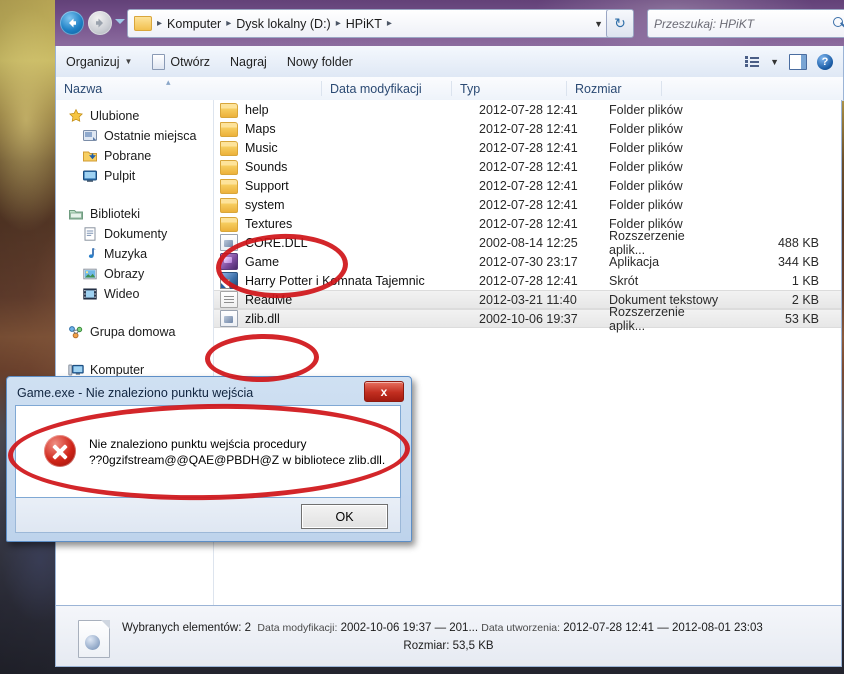 This screenshot has width=844, height=674. Describe the element at coordinates (527, 261) in the screenshot. I see `table-row: Game 2012-07-30 23:17 Aplikacja 344 KB` at that location.